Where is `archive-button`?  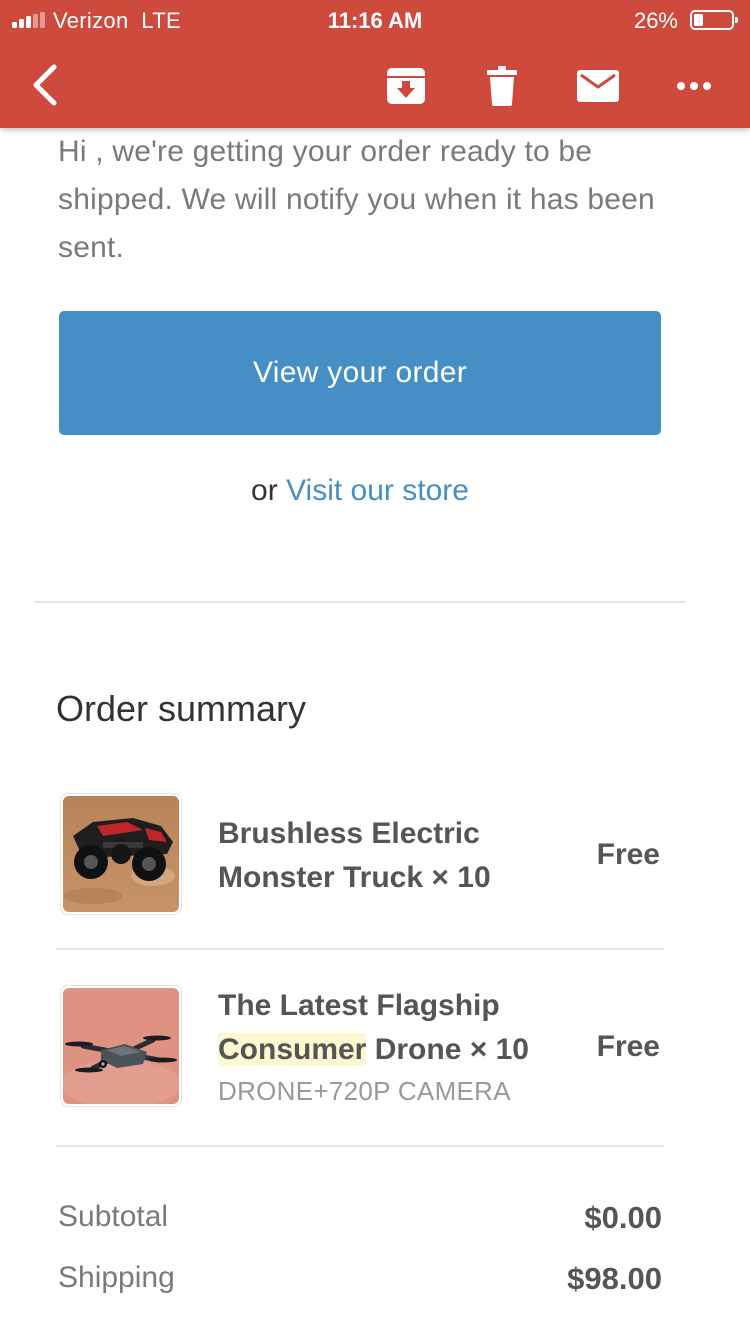 archive-button is located at coordinates (406, 86).